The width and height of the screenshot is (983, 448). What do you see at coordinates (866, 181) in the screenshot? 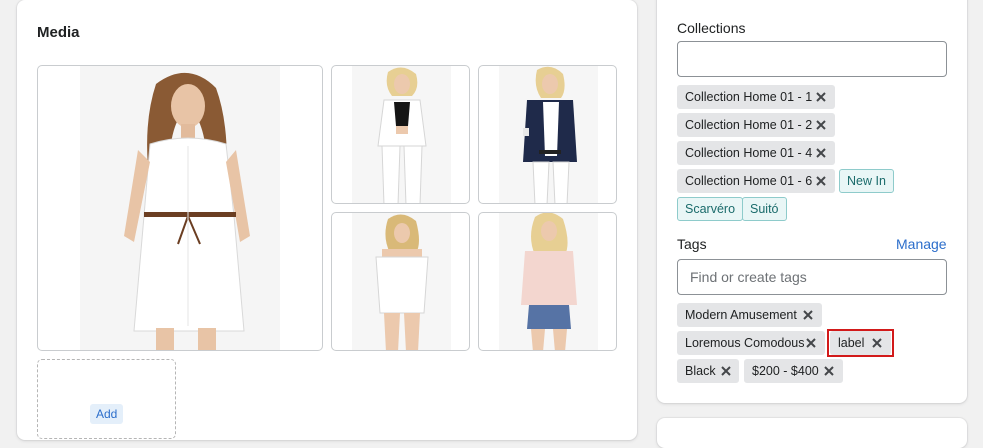
I see `collection-chip-new-in: New In` at bounding box center [866, 181].